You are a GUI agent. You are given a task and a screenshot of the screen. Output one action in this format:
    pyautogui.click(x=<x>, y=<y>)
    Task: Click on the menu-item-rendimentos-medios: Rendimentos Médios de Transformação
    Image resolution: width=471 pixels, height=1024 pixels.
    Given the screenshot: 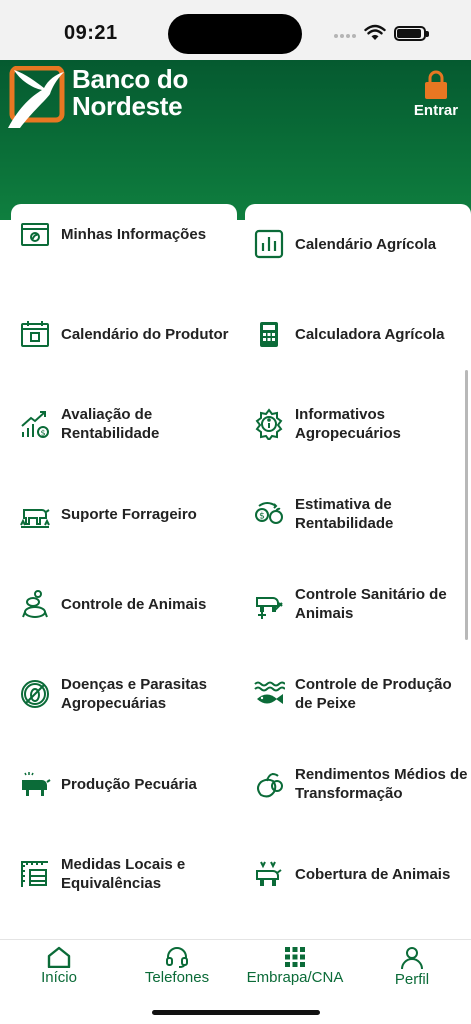 What is the action you would take?
    pyautogui.click(x=358, y=784)
    